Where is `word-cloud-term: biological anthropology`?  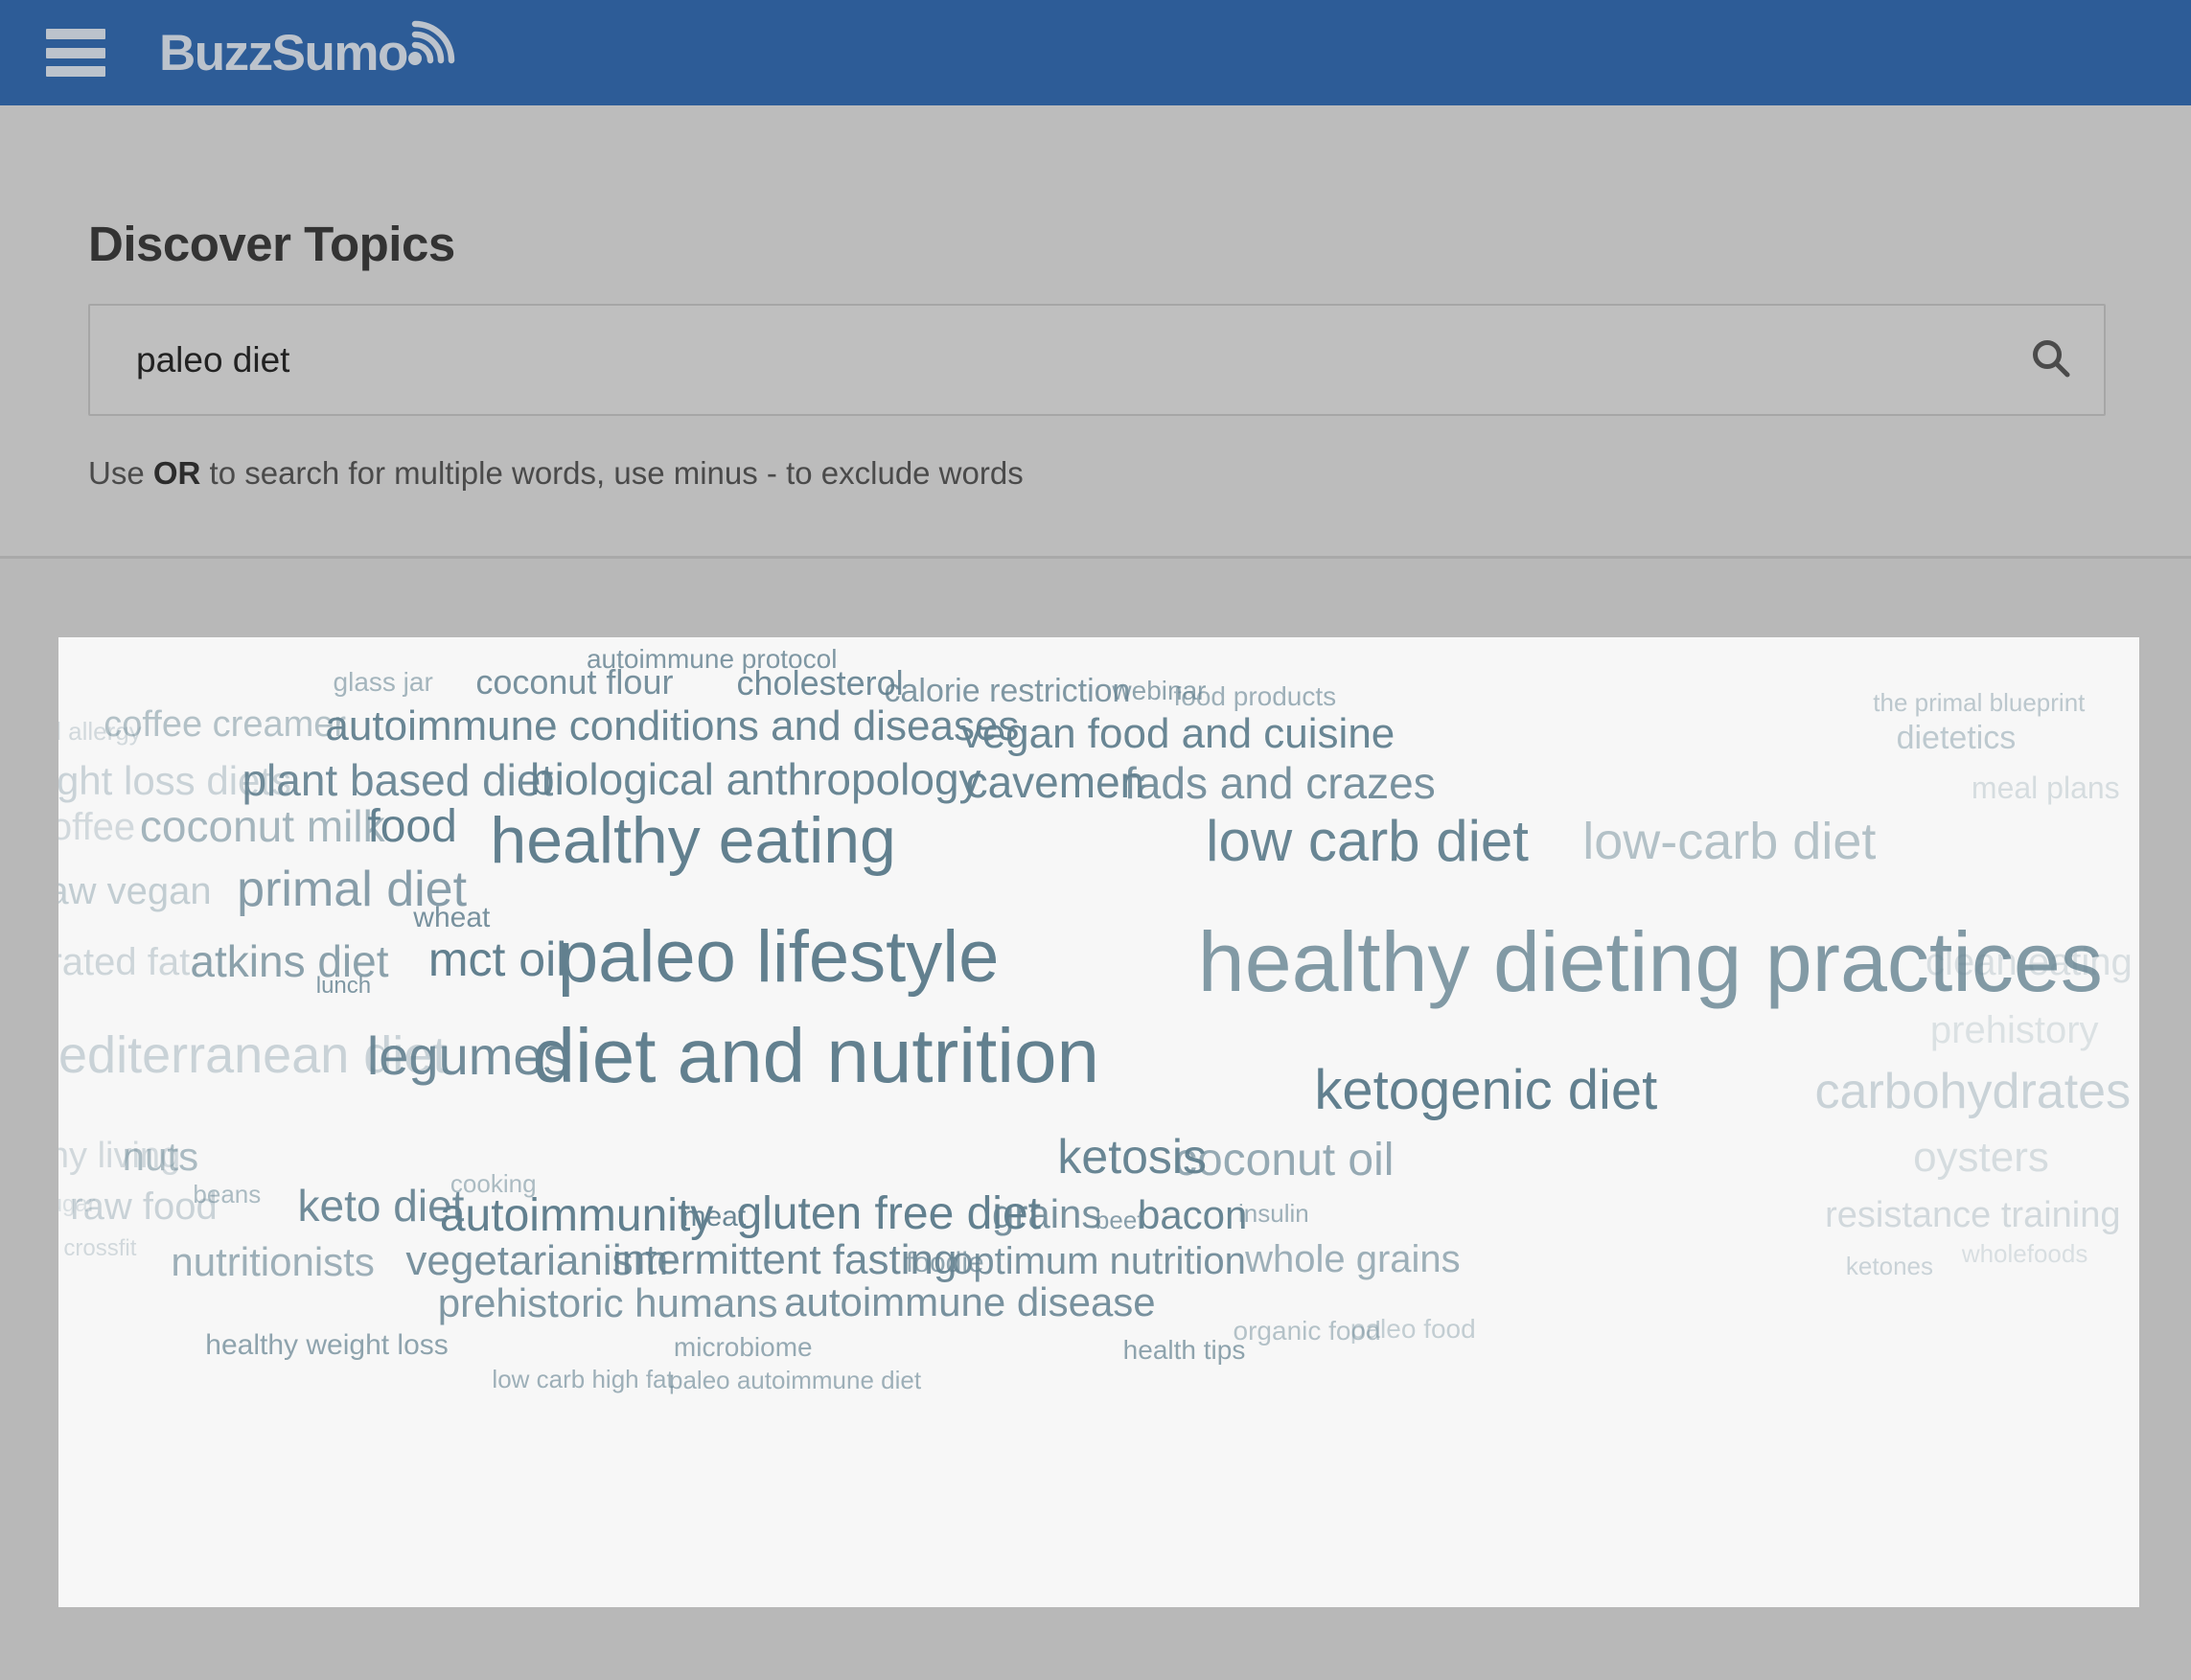 word-cloud-term: biological anthropology is located at coordinates (756, 779).